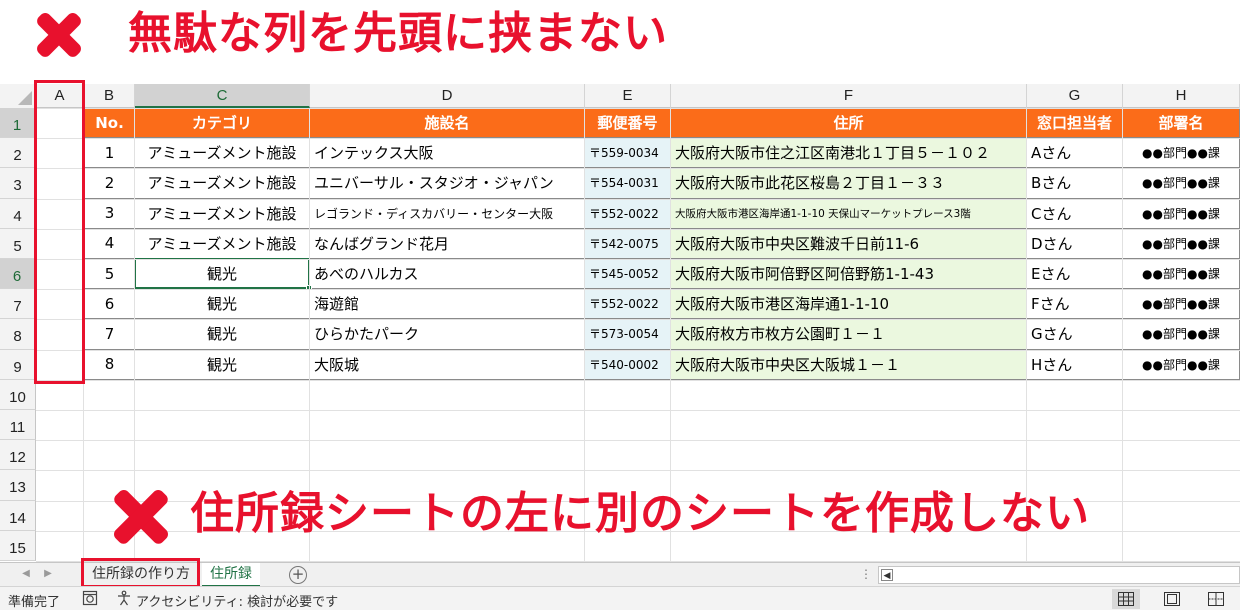 The height and width of the screenshot is (610, 1240). Describe the element at coordinates (18, 425) in the screenshot. I see `row-header-11: 11` at that location.